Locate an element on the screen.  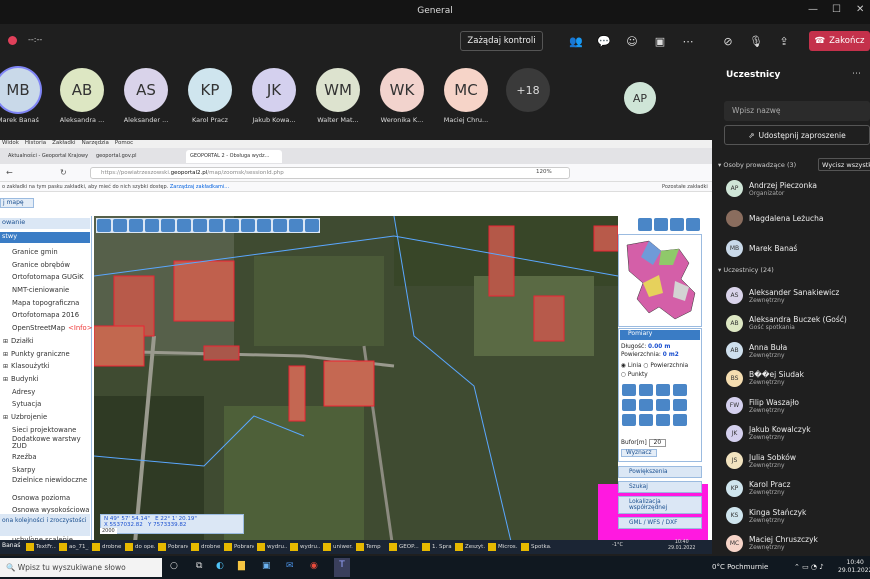
other-bookmarks: Pozostałe zakładki is located at coordinates (685, 187).